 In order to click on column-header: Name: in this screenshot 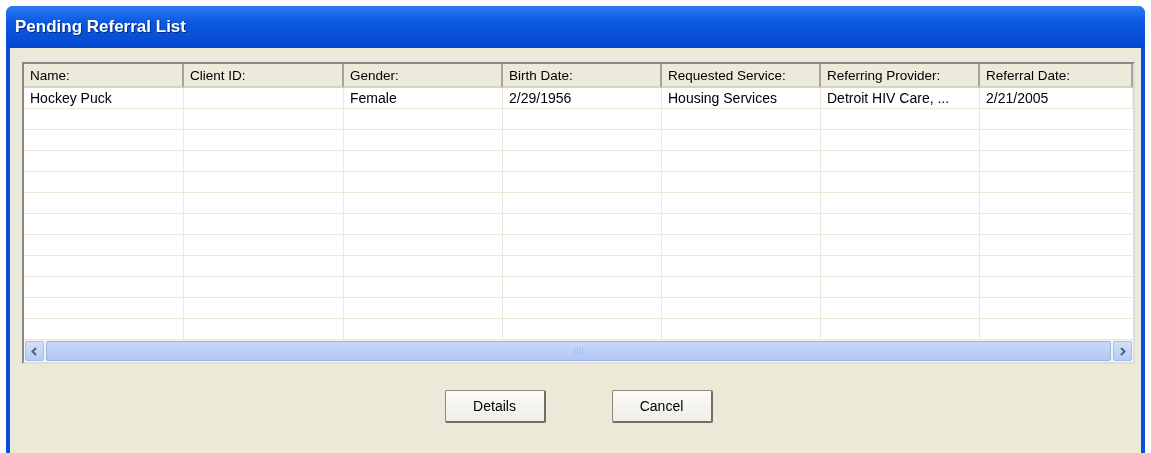, I will do `click(104, 76)`.